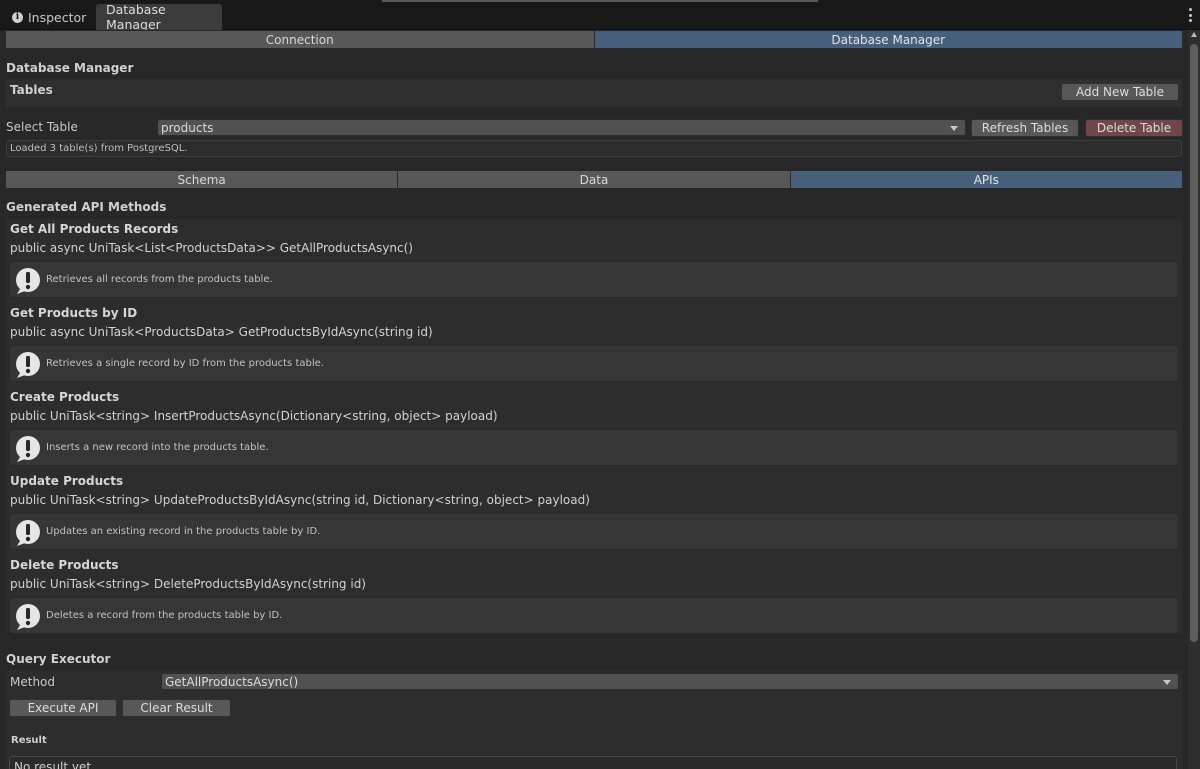  What do you see at coordinates (58, 659) in the screenshot?
I see `query-executor-title: Query Executor` at bounding box center [58, 659].